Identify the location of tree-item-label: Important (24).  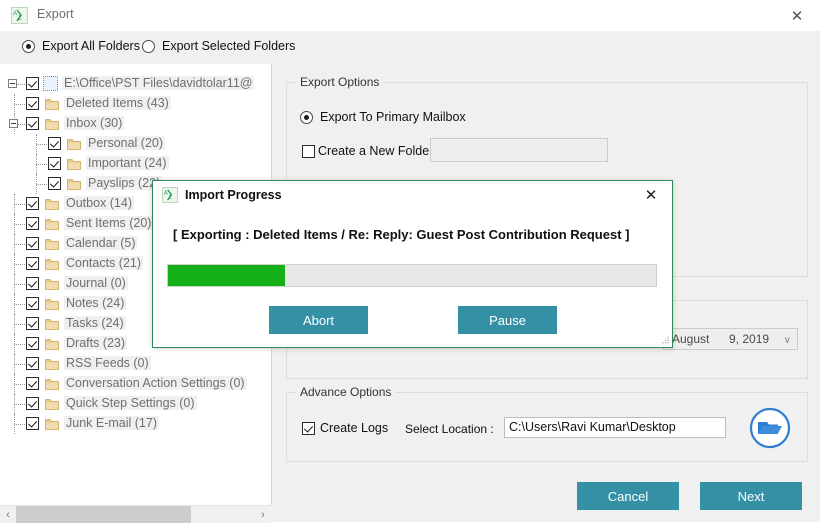
(127, 163).